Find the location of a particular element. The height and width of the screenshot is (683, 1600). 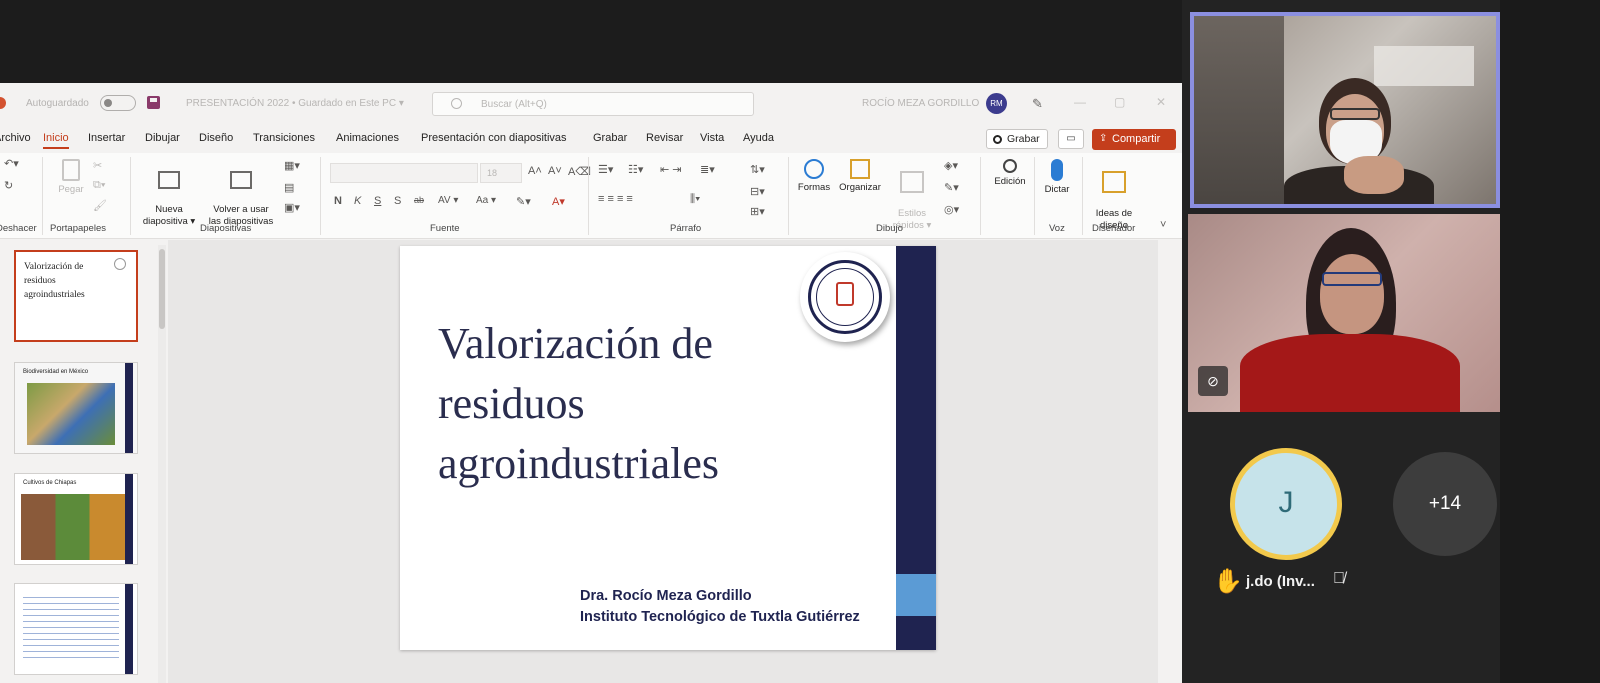

share-button: ⇪ Compartir is located at coordinates (1134, 139).